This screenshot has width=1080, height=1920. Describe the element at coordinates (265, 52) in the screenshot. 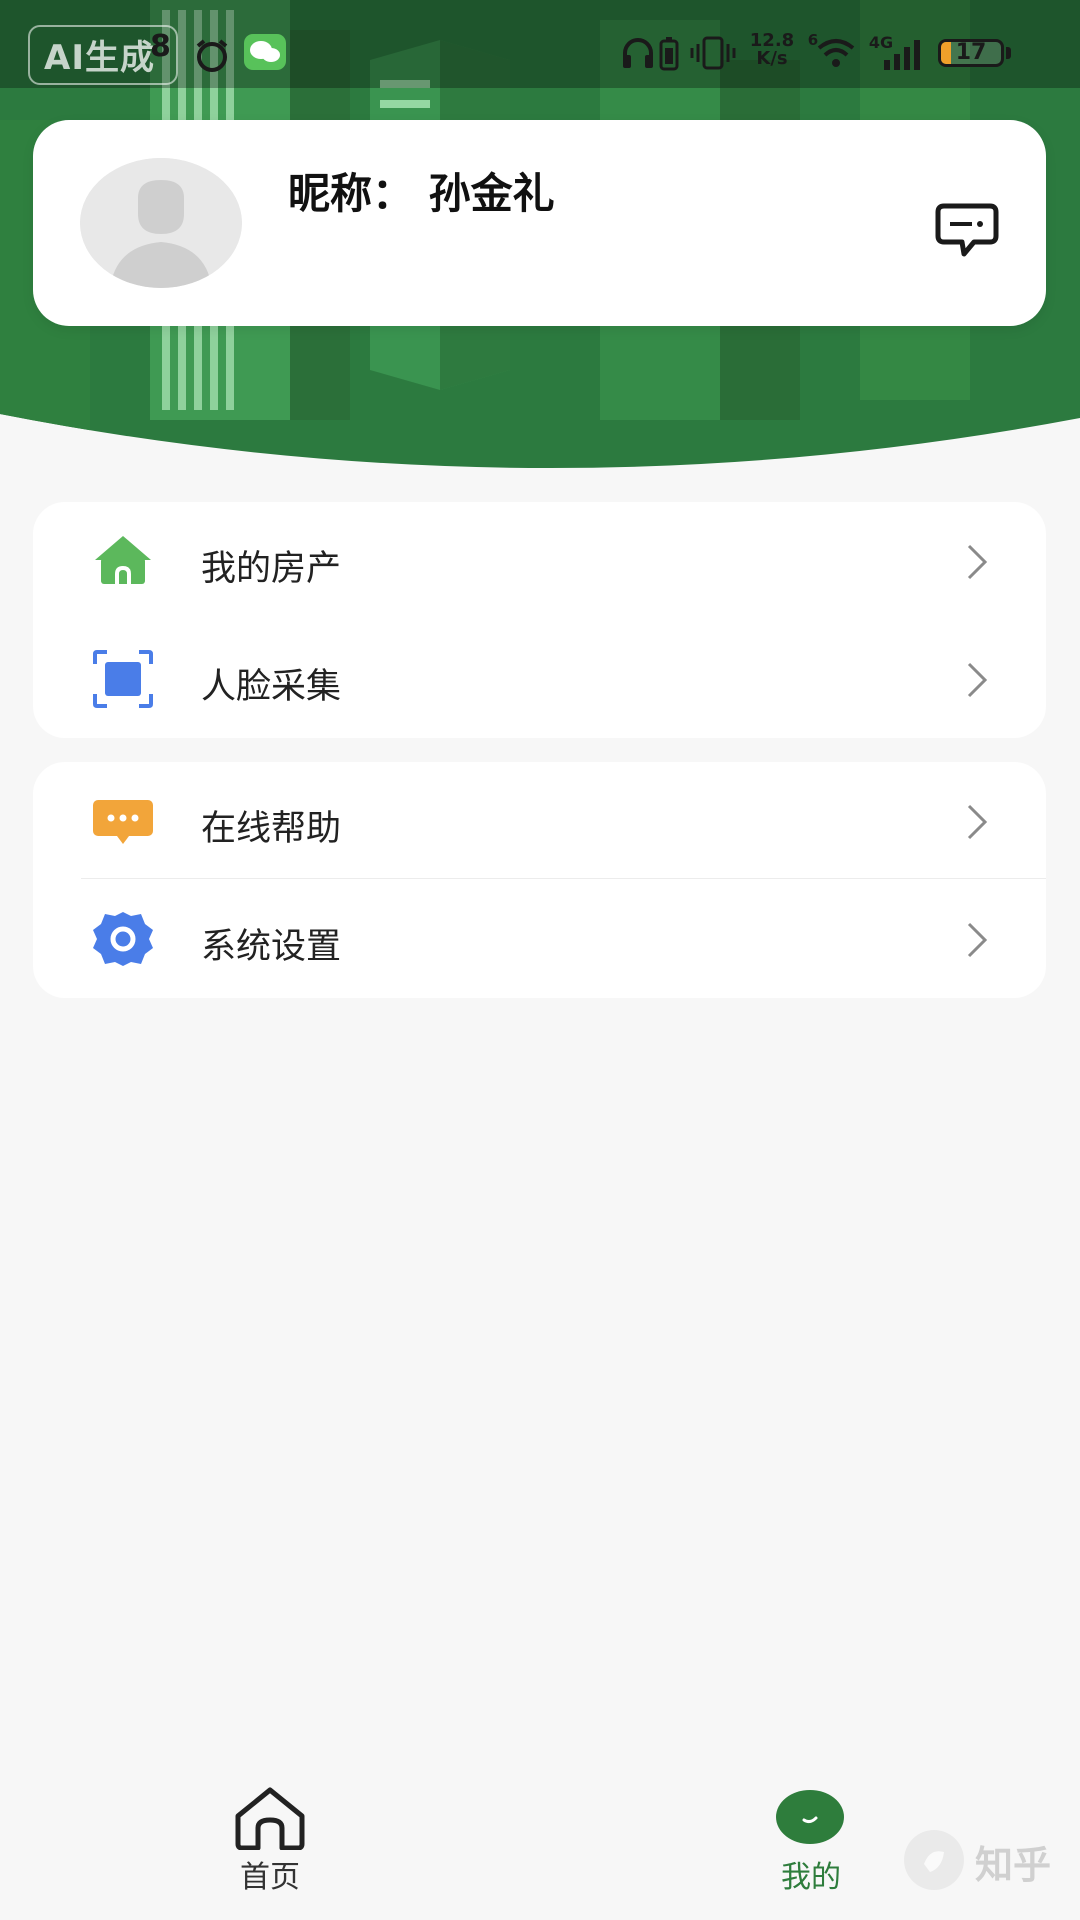

I see `wechat-icon` at that location.